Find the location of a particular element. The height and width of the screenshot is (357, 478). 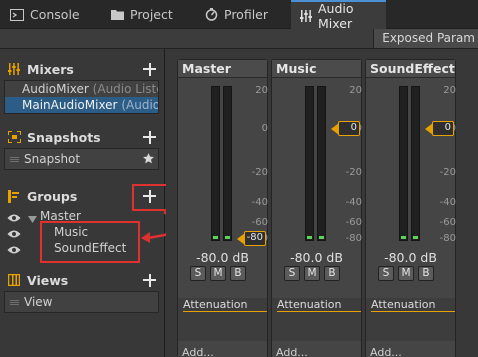

mixers-icon is located at coordinates (14, 70).